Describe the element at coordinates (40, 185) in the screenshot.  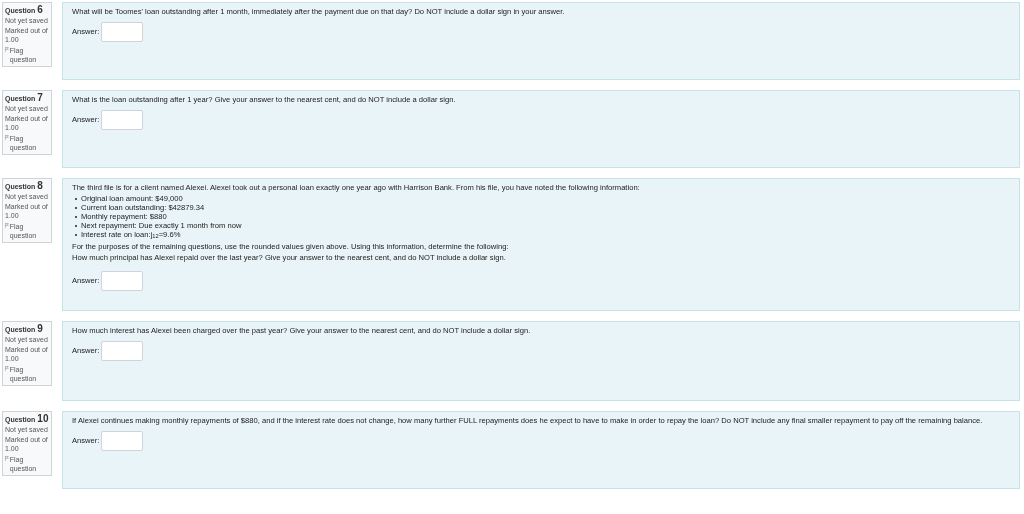
I see `question-number: 8` at that location.